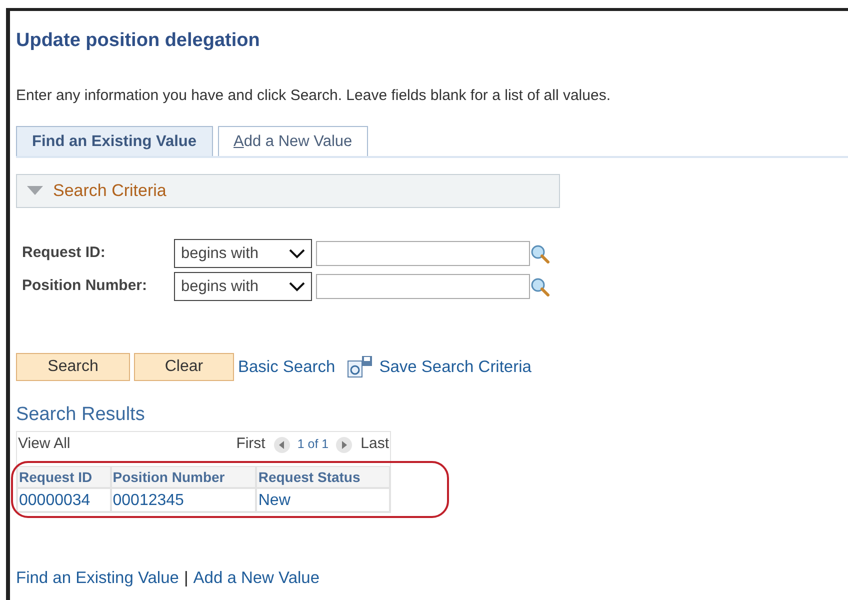 The image size is (848, 600). Describe the element at coordinates (251, 444) in the screenshot. I see `first-label: First` at that location.